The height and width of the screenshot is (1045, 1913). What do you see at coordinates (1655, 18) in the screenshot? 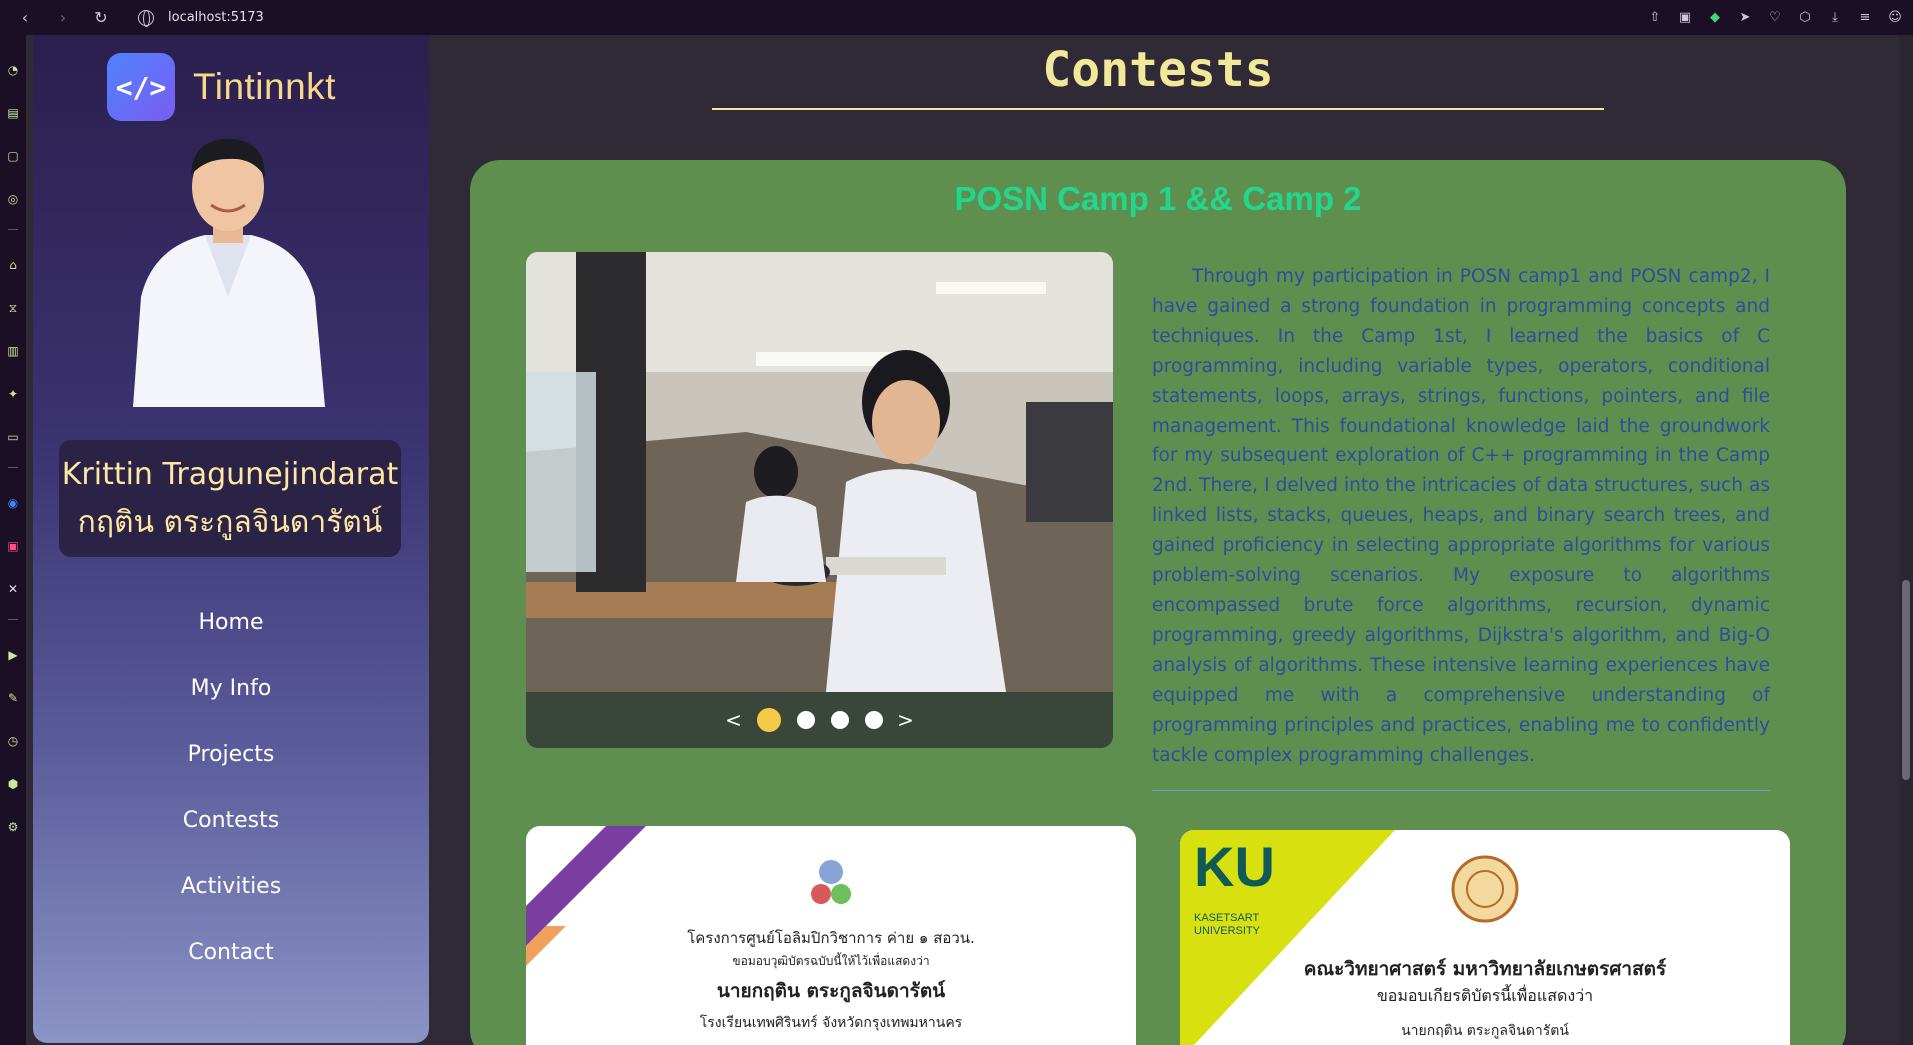
I see `share-icon: ⇧` at bounding box center [1655, 18].